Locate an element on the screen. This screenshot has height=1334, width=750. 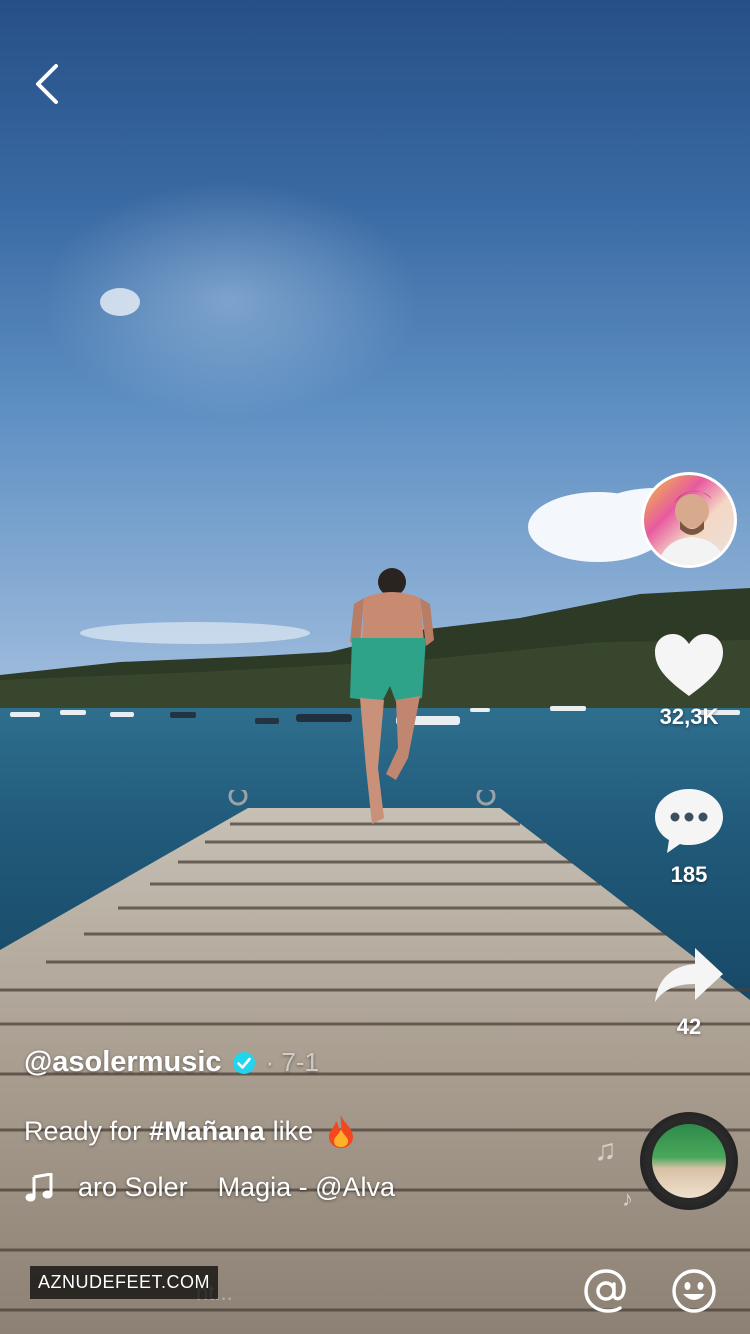
like-button: 32,3K is located at coordinates (689, 681).